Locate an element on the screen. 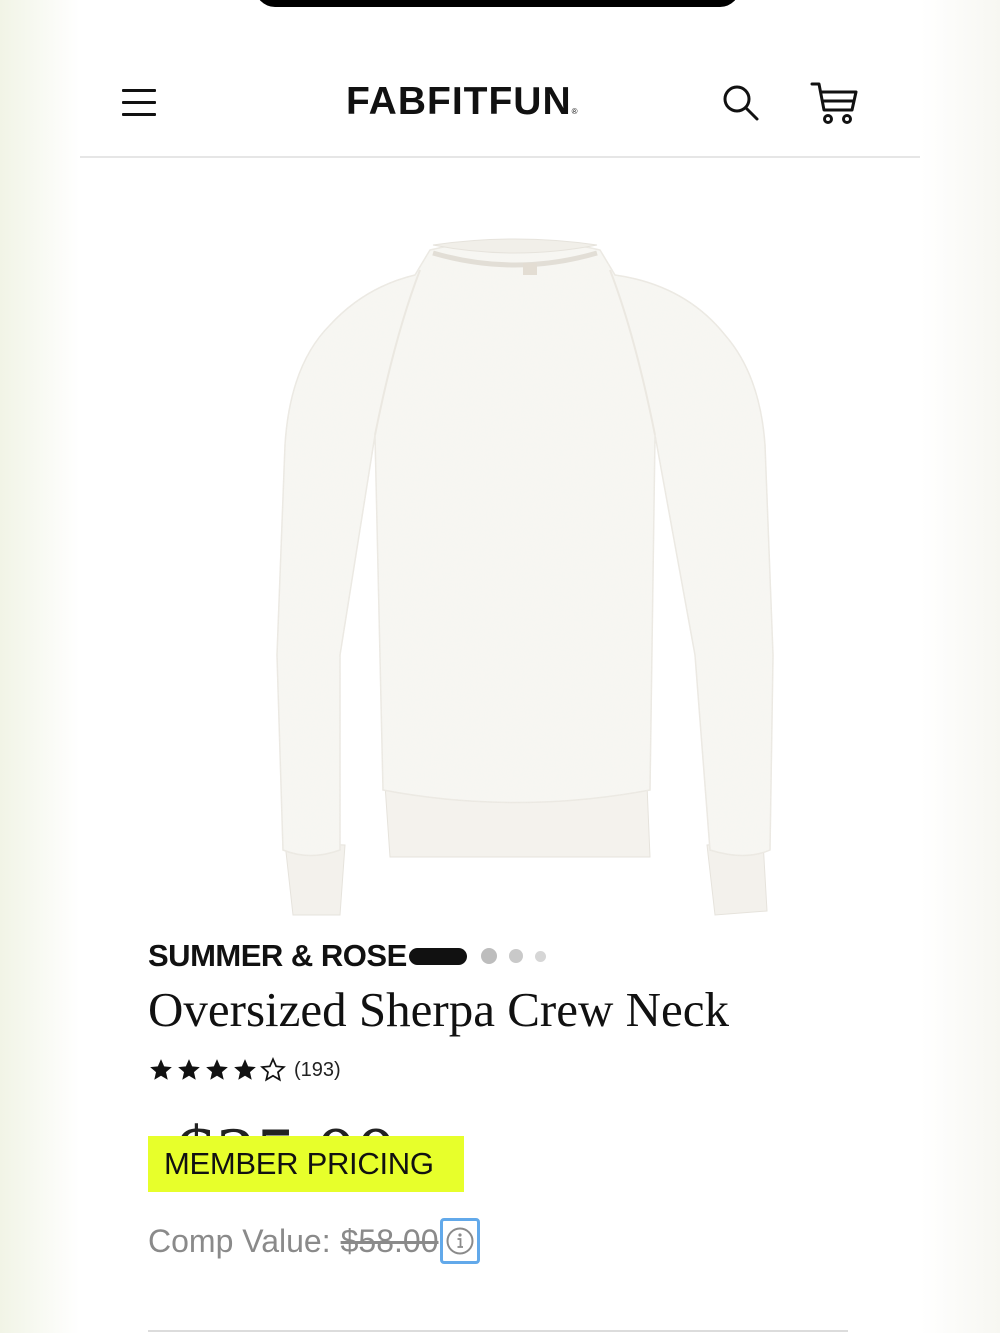  price-block: $25.00 MEMBER PRICING is located at coordinates (318, 1157).